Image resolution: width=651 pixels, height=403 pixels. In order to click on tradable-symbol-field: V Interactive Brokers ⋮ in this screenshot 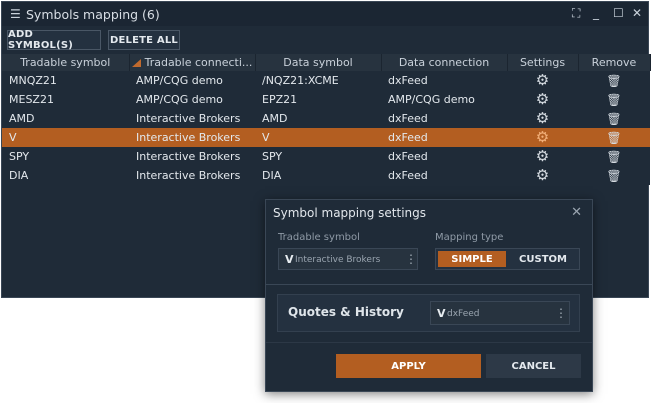, I will do `click(348, 259)`.